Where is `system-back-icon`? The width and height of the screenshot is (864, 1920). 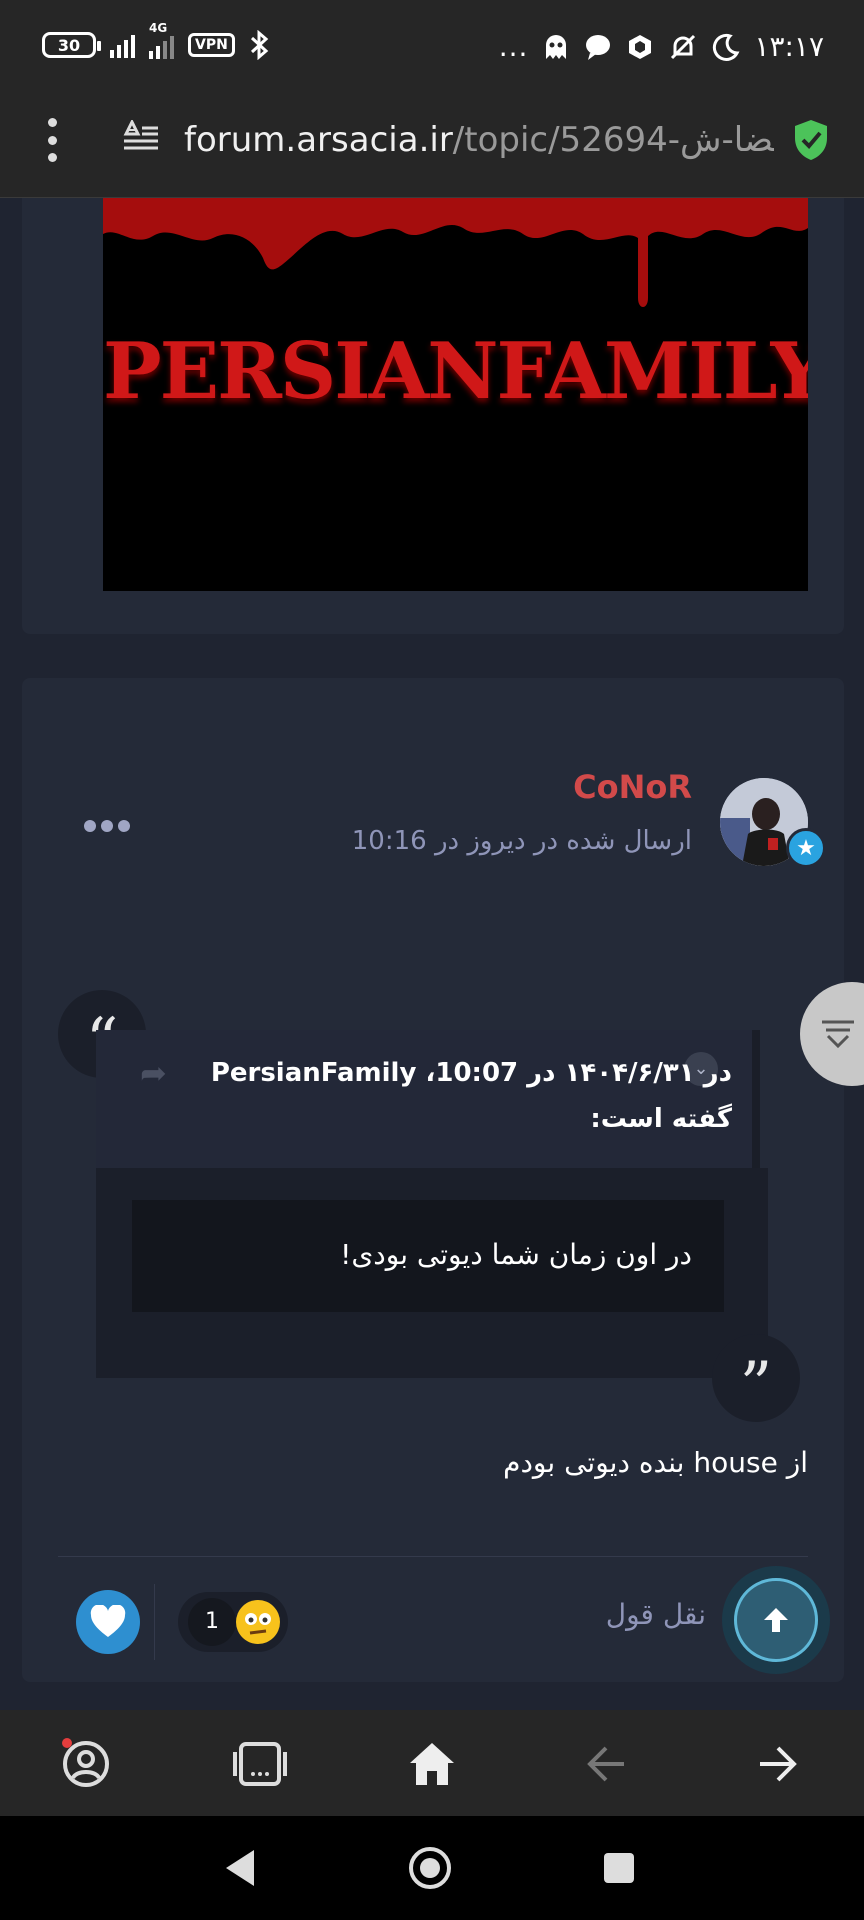
system-back-icon is located at coordinates (240, 1868).